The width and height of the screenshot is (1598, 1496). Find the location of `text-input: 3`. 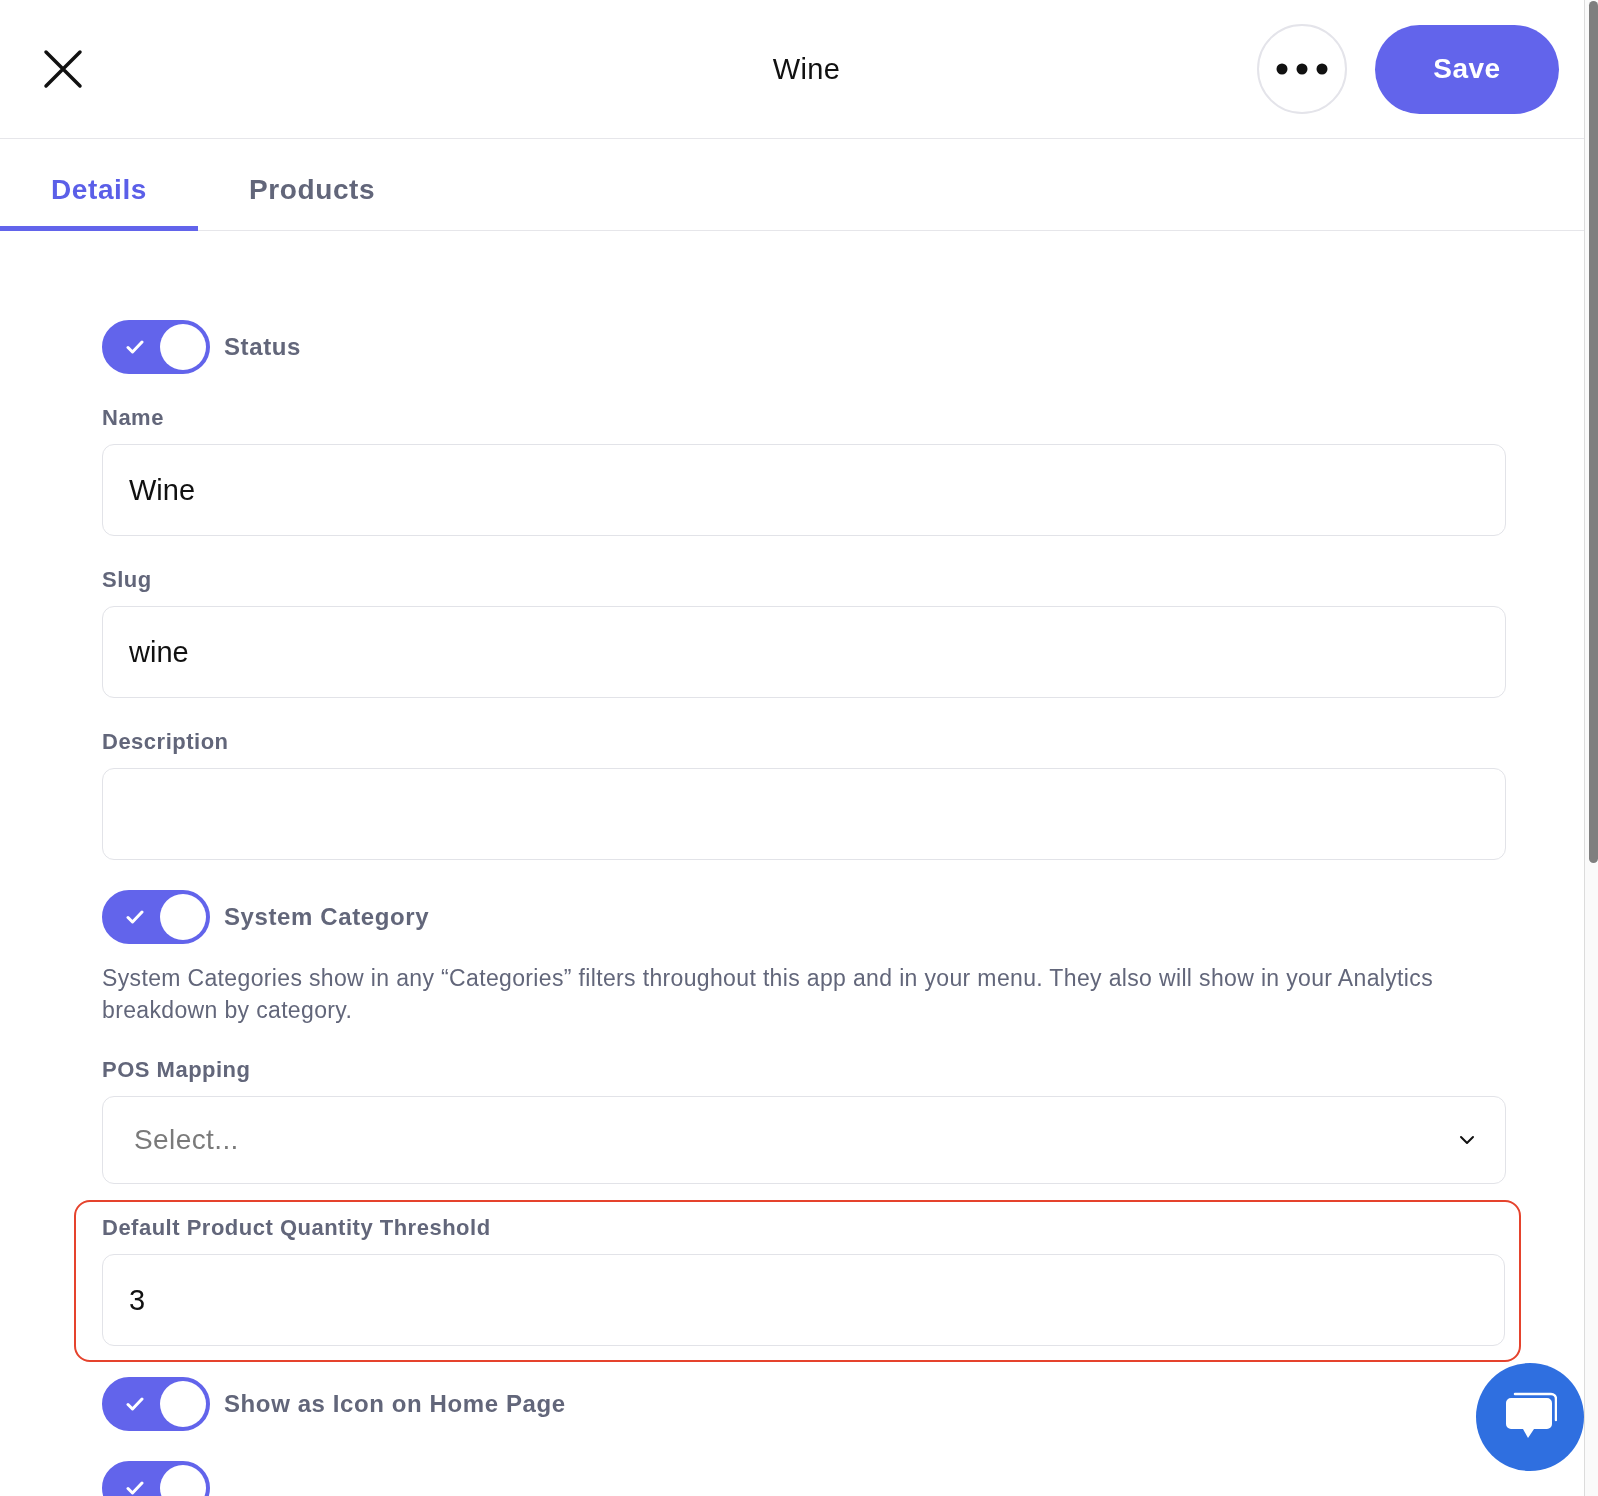

text-input: 3 is located at coordinates (803, 1300).